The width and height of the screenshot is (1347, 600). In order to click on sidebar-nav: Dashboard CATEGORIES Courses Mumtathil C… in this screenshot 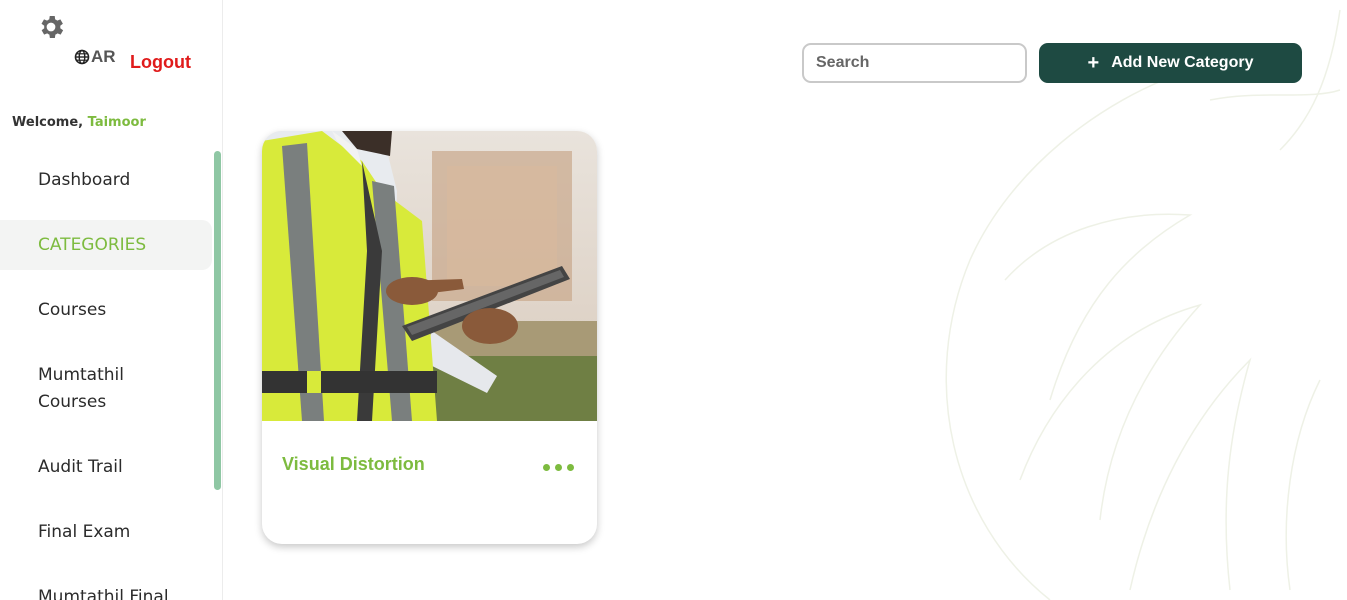, I will do `click(106, 374)`.